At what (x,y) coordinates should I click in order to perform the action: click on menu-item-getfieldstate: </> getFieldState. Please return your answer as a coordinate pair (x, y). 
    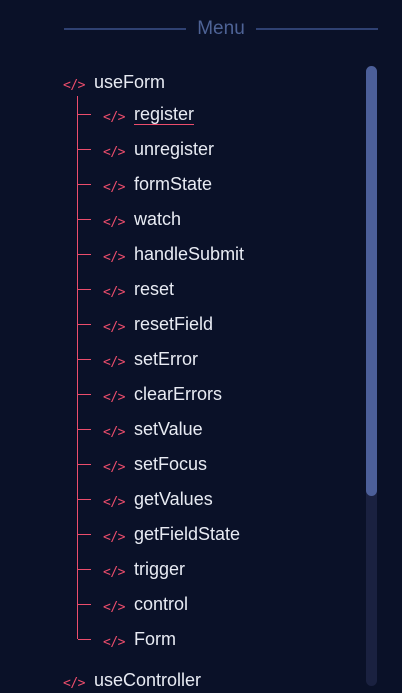
    Looking at the image, I should click on (159, 534).